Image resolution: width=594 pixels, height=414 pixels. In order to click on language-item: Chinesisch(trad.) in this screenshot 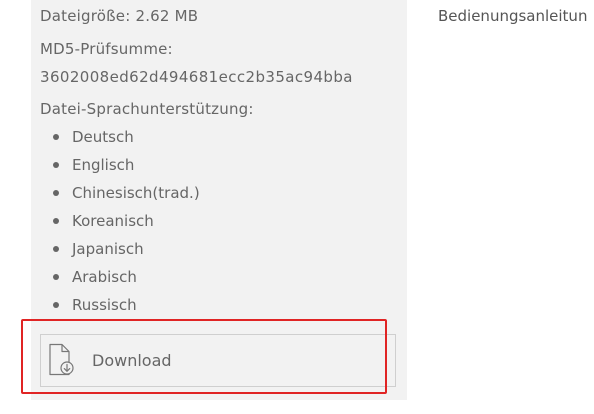, I will do `click(136, 193)`.